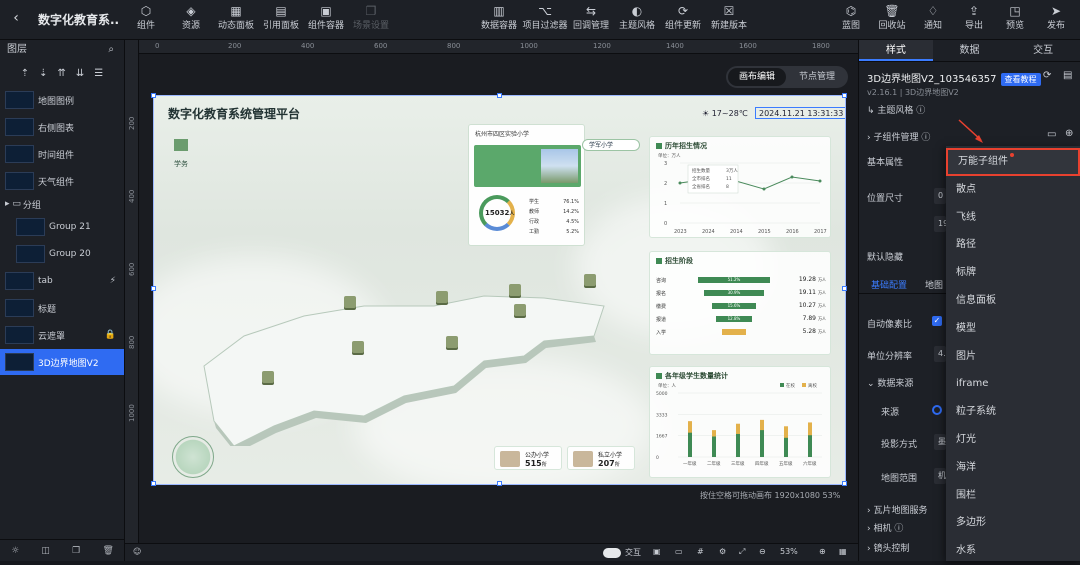 Image resolution: width=1080 pixels, height=565 pixels. What do you see at coordinates (889, 284) in the screenshot?
I see `sub-tab-basic: 基础配置` at bounding box center [889, 284].